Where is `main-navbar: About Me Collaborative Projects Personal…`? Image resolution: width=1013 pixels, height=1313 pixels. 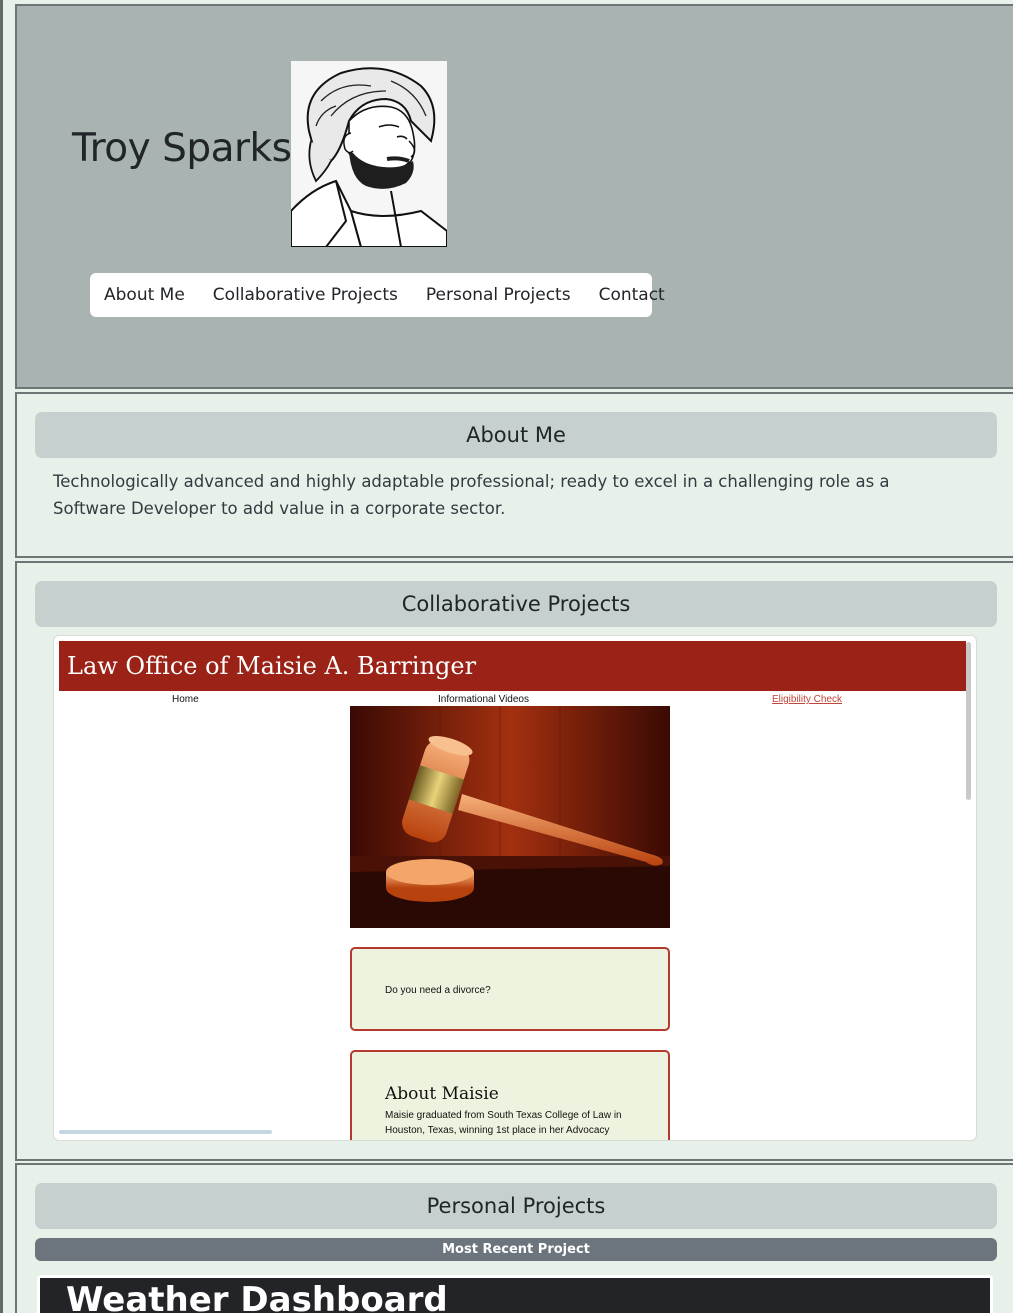 main-navbar: About Me Collaborative Projects Personal… is located at coordinates (377, 295).